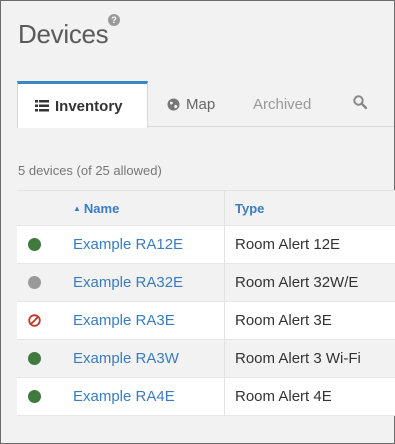 This screenshot has height=444, width=395. What do you see at coordinates (90, 170) in the screenshot?
I see `device-count: 5 devices (of 25 allowed)` at bounding box center [90, 170].